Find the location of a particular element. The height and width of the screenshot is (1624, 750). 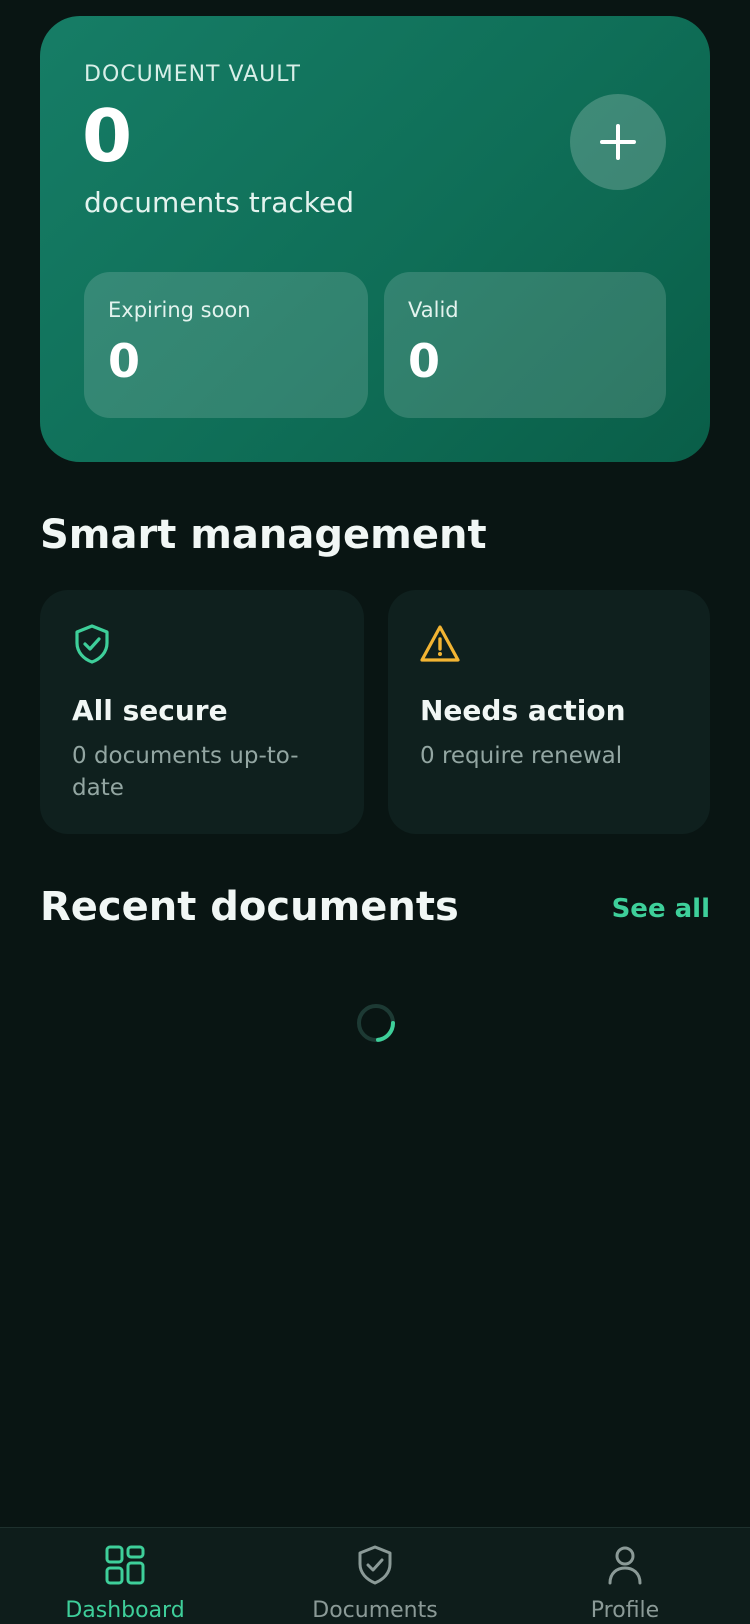

stat-label: Expiring soon is located at coordinates (179, 310).